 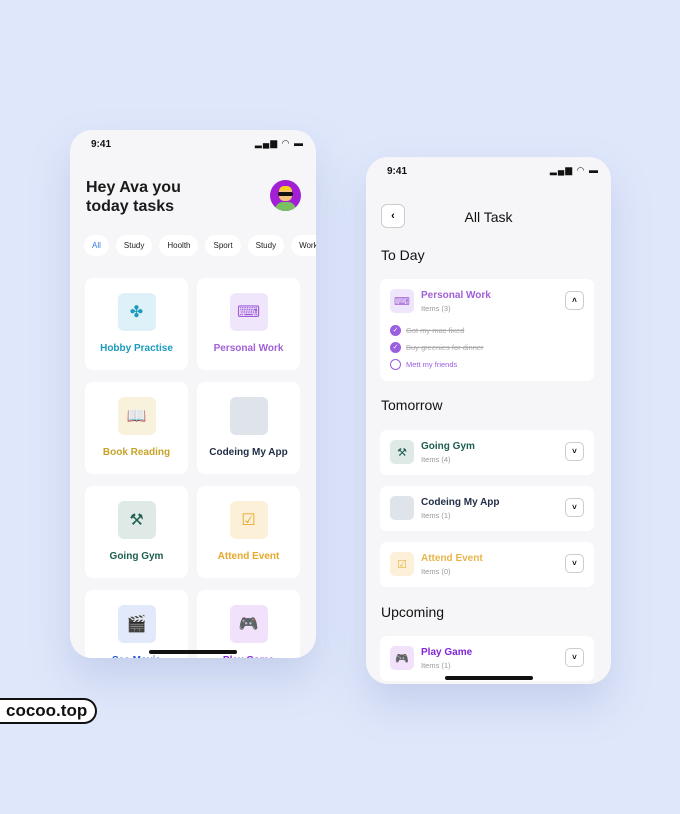 I want to click on task-group: ☑ Attend Event Items (0) ˅, so click(x=487, y=564).